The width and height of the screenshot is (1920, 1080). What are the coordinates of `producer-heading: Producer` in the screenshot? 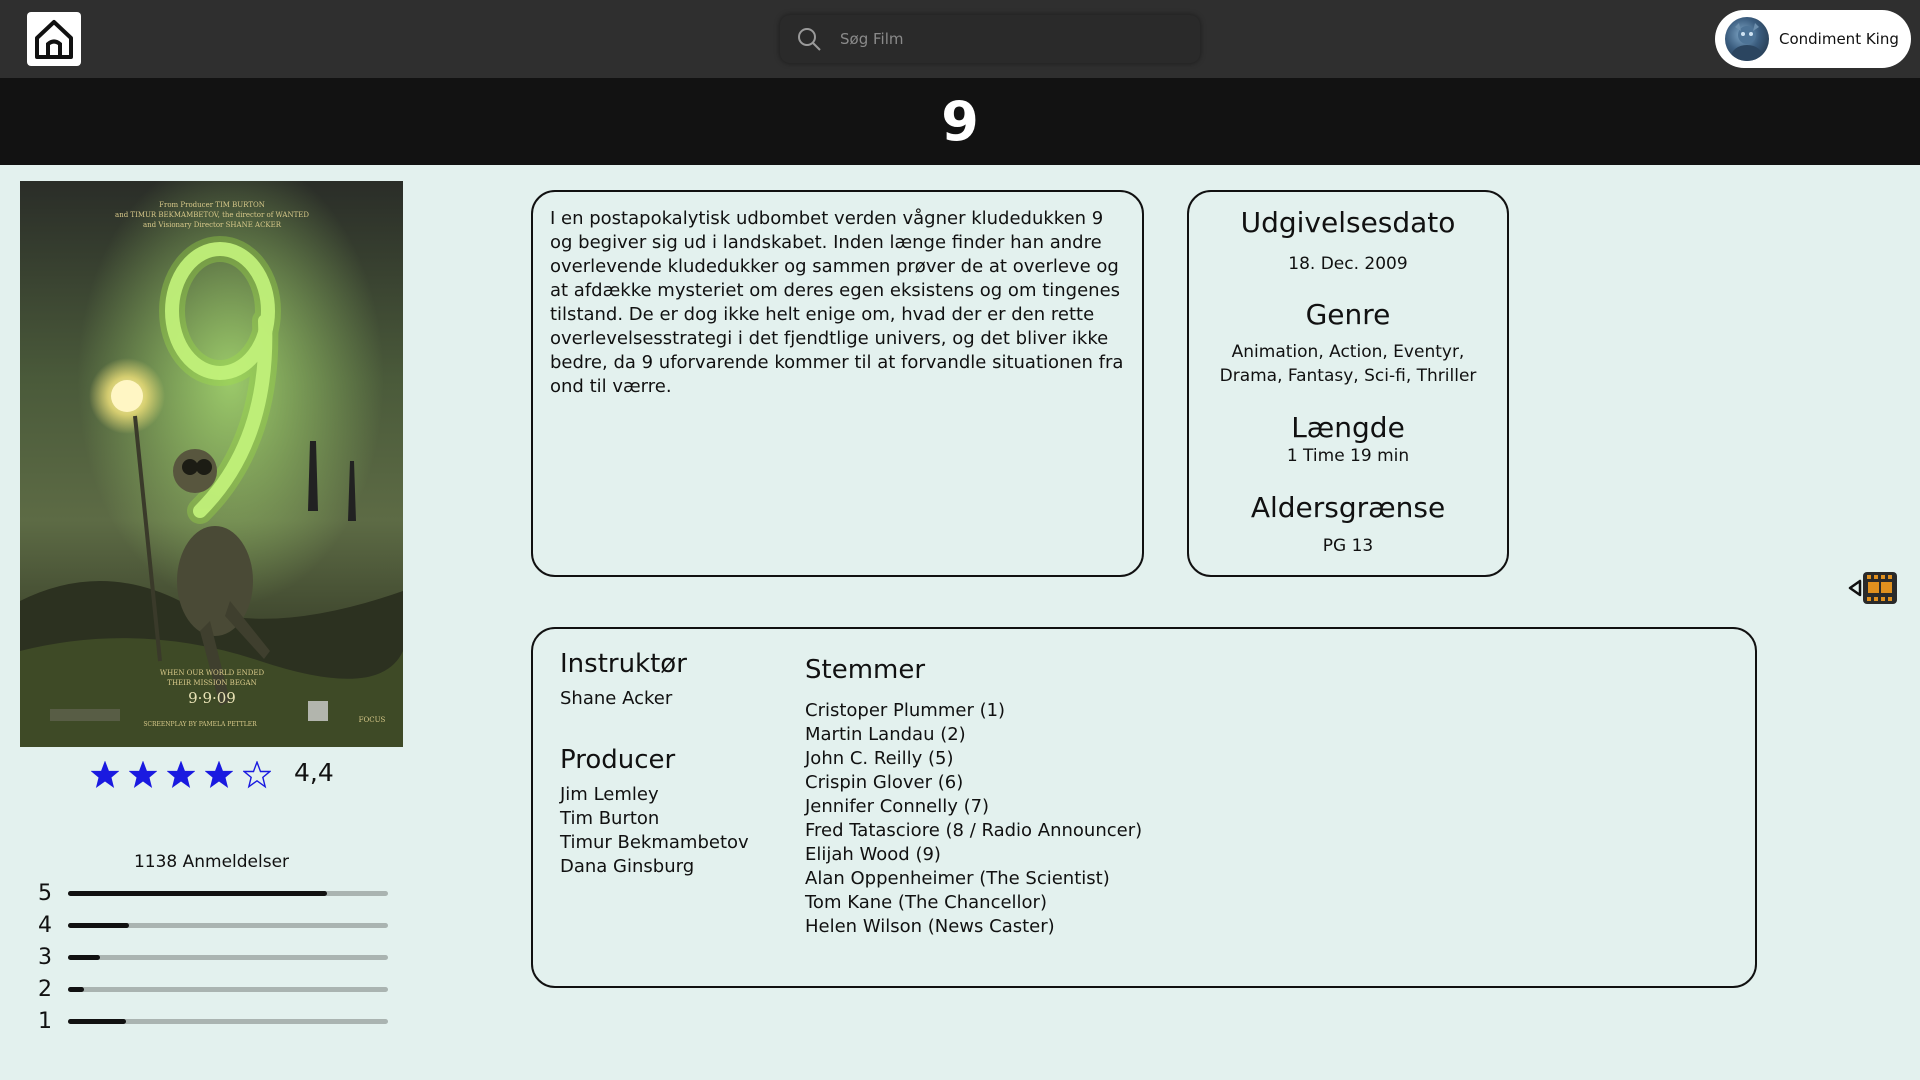 It's located at (618, 760).